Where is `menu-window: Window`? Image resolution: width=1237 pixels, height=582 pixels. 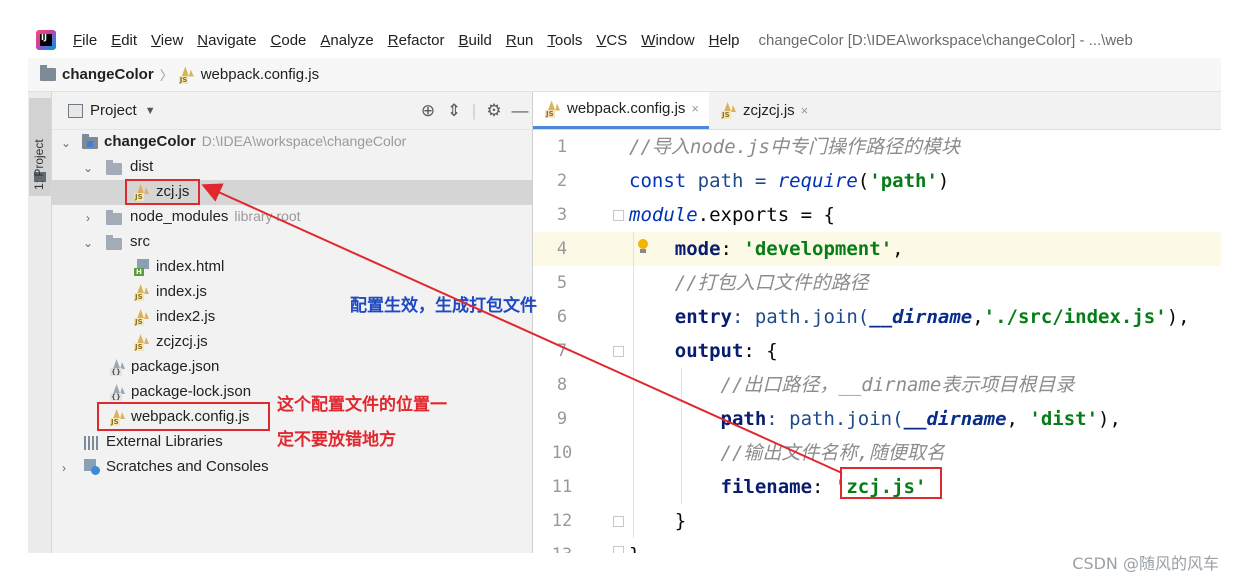 menu-window: Window is located at coordinates (667, 40).